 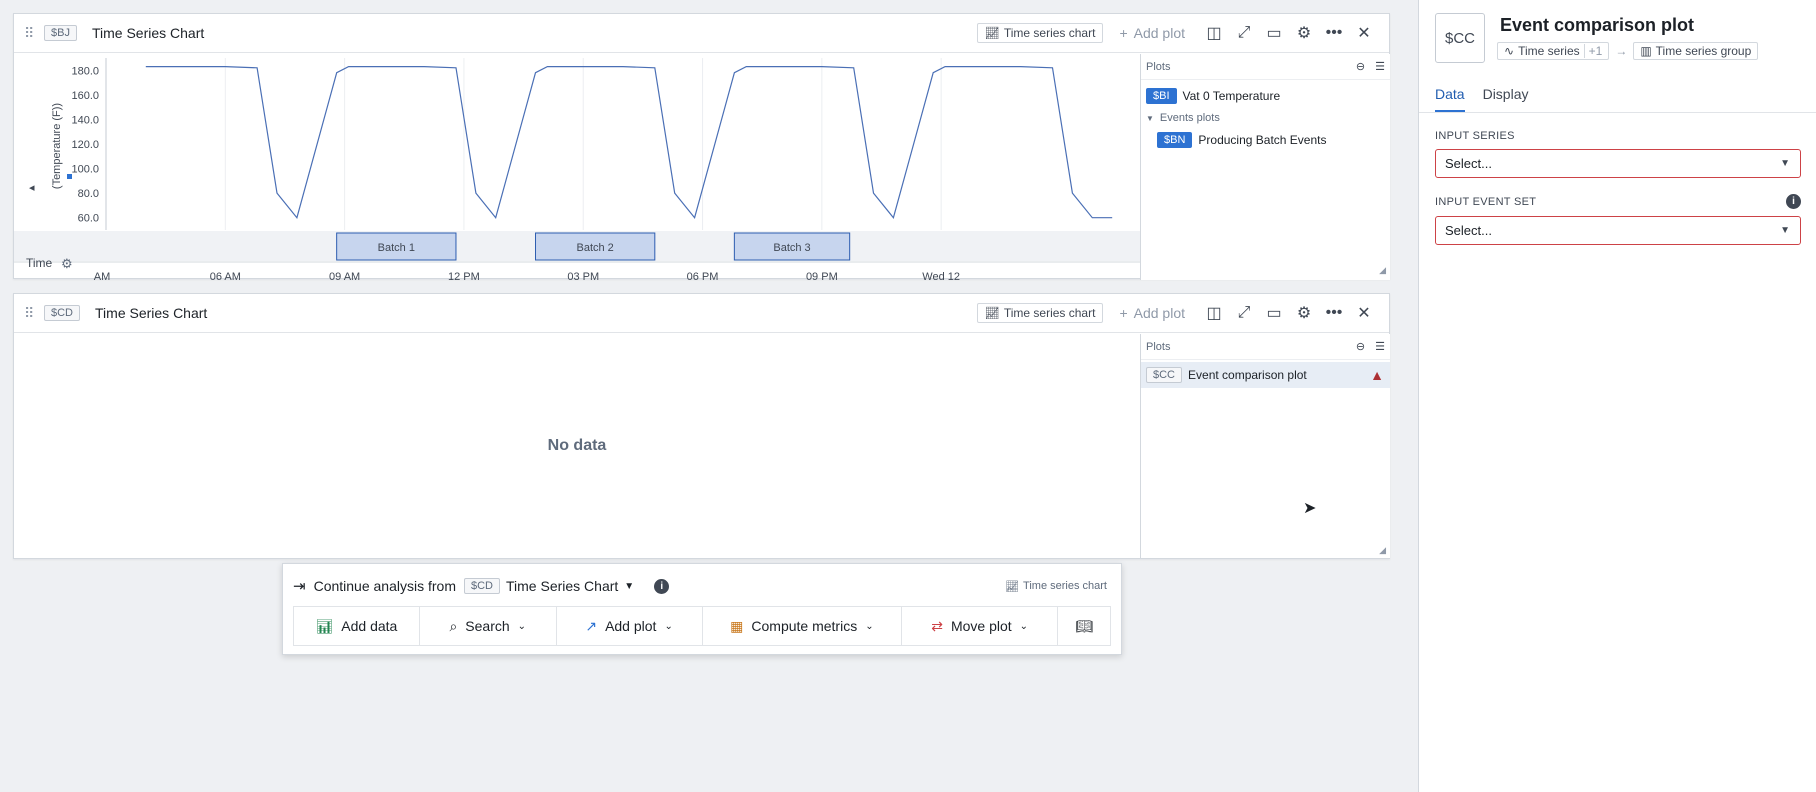 I want to click on swap-icon: ⇄, so click(x=937, y=625).